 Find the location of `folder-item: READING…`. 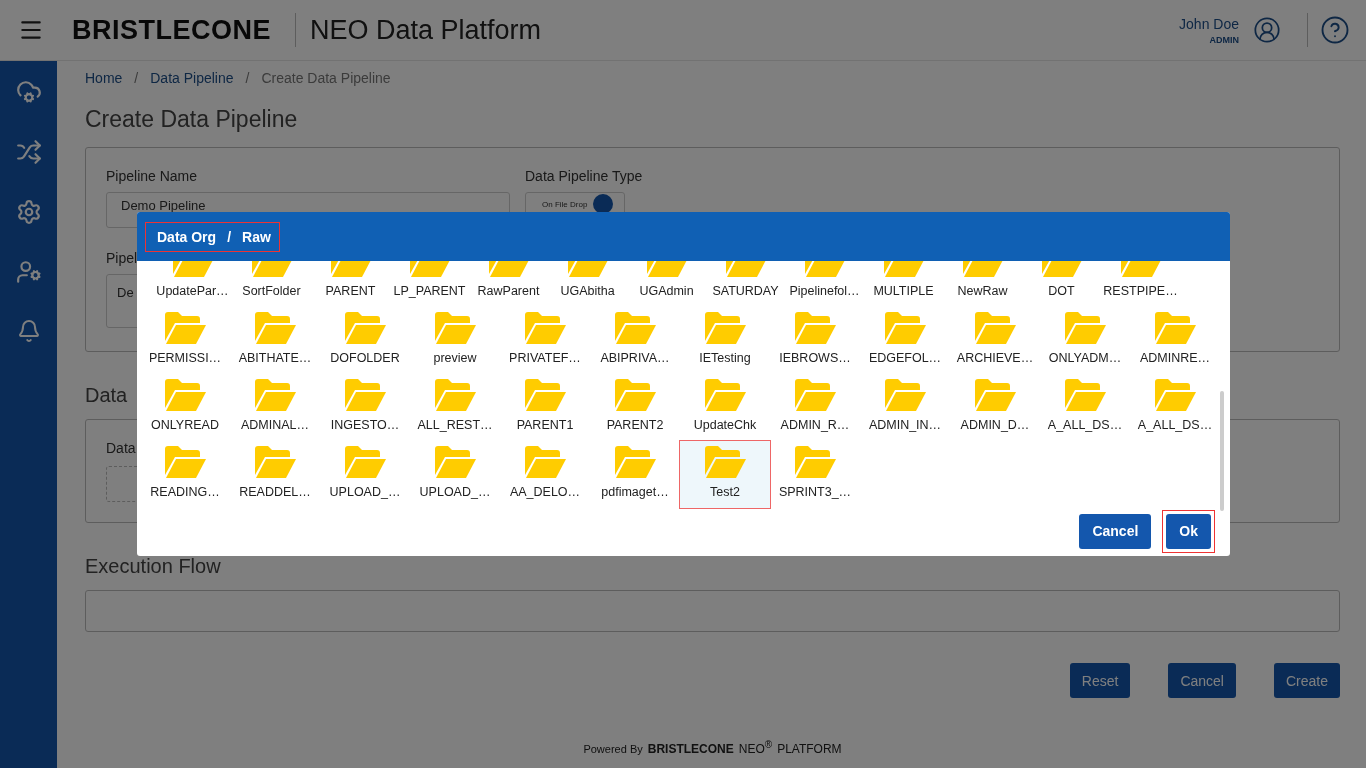

folder-item: READING… is located at coordinates (185, 474).